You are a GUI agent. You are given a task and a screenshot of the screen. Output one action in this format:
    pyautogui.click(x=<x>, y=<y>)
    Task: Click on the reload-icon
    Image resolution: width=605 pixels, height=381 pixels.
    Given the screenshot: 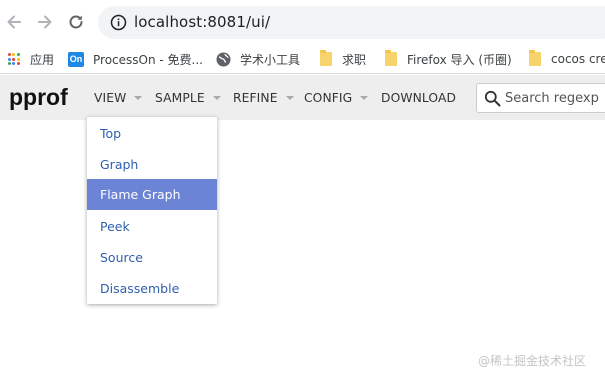 What is the action you would take?
    pyautogui.click(x=76, y=22)
    